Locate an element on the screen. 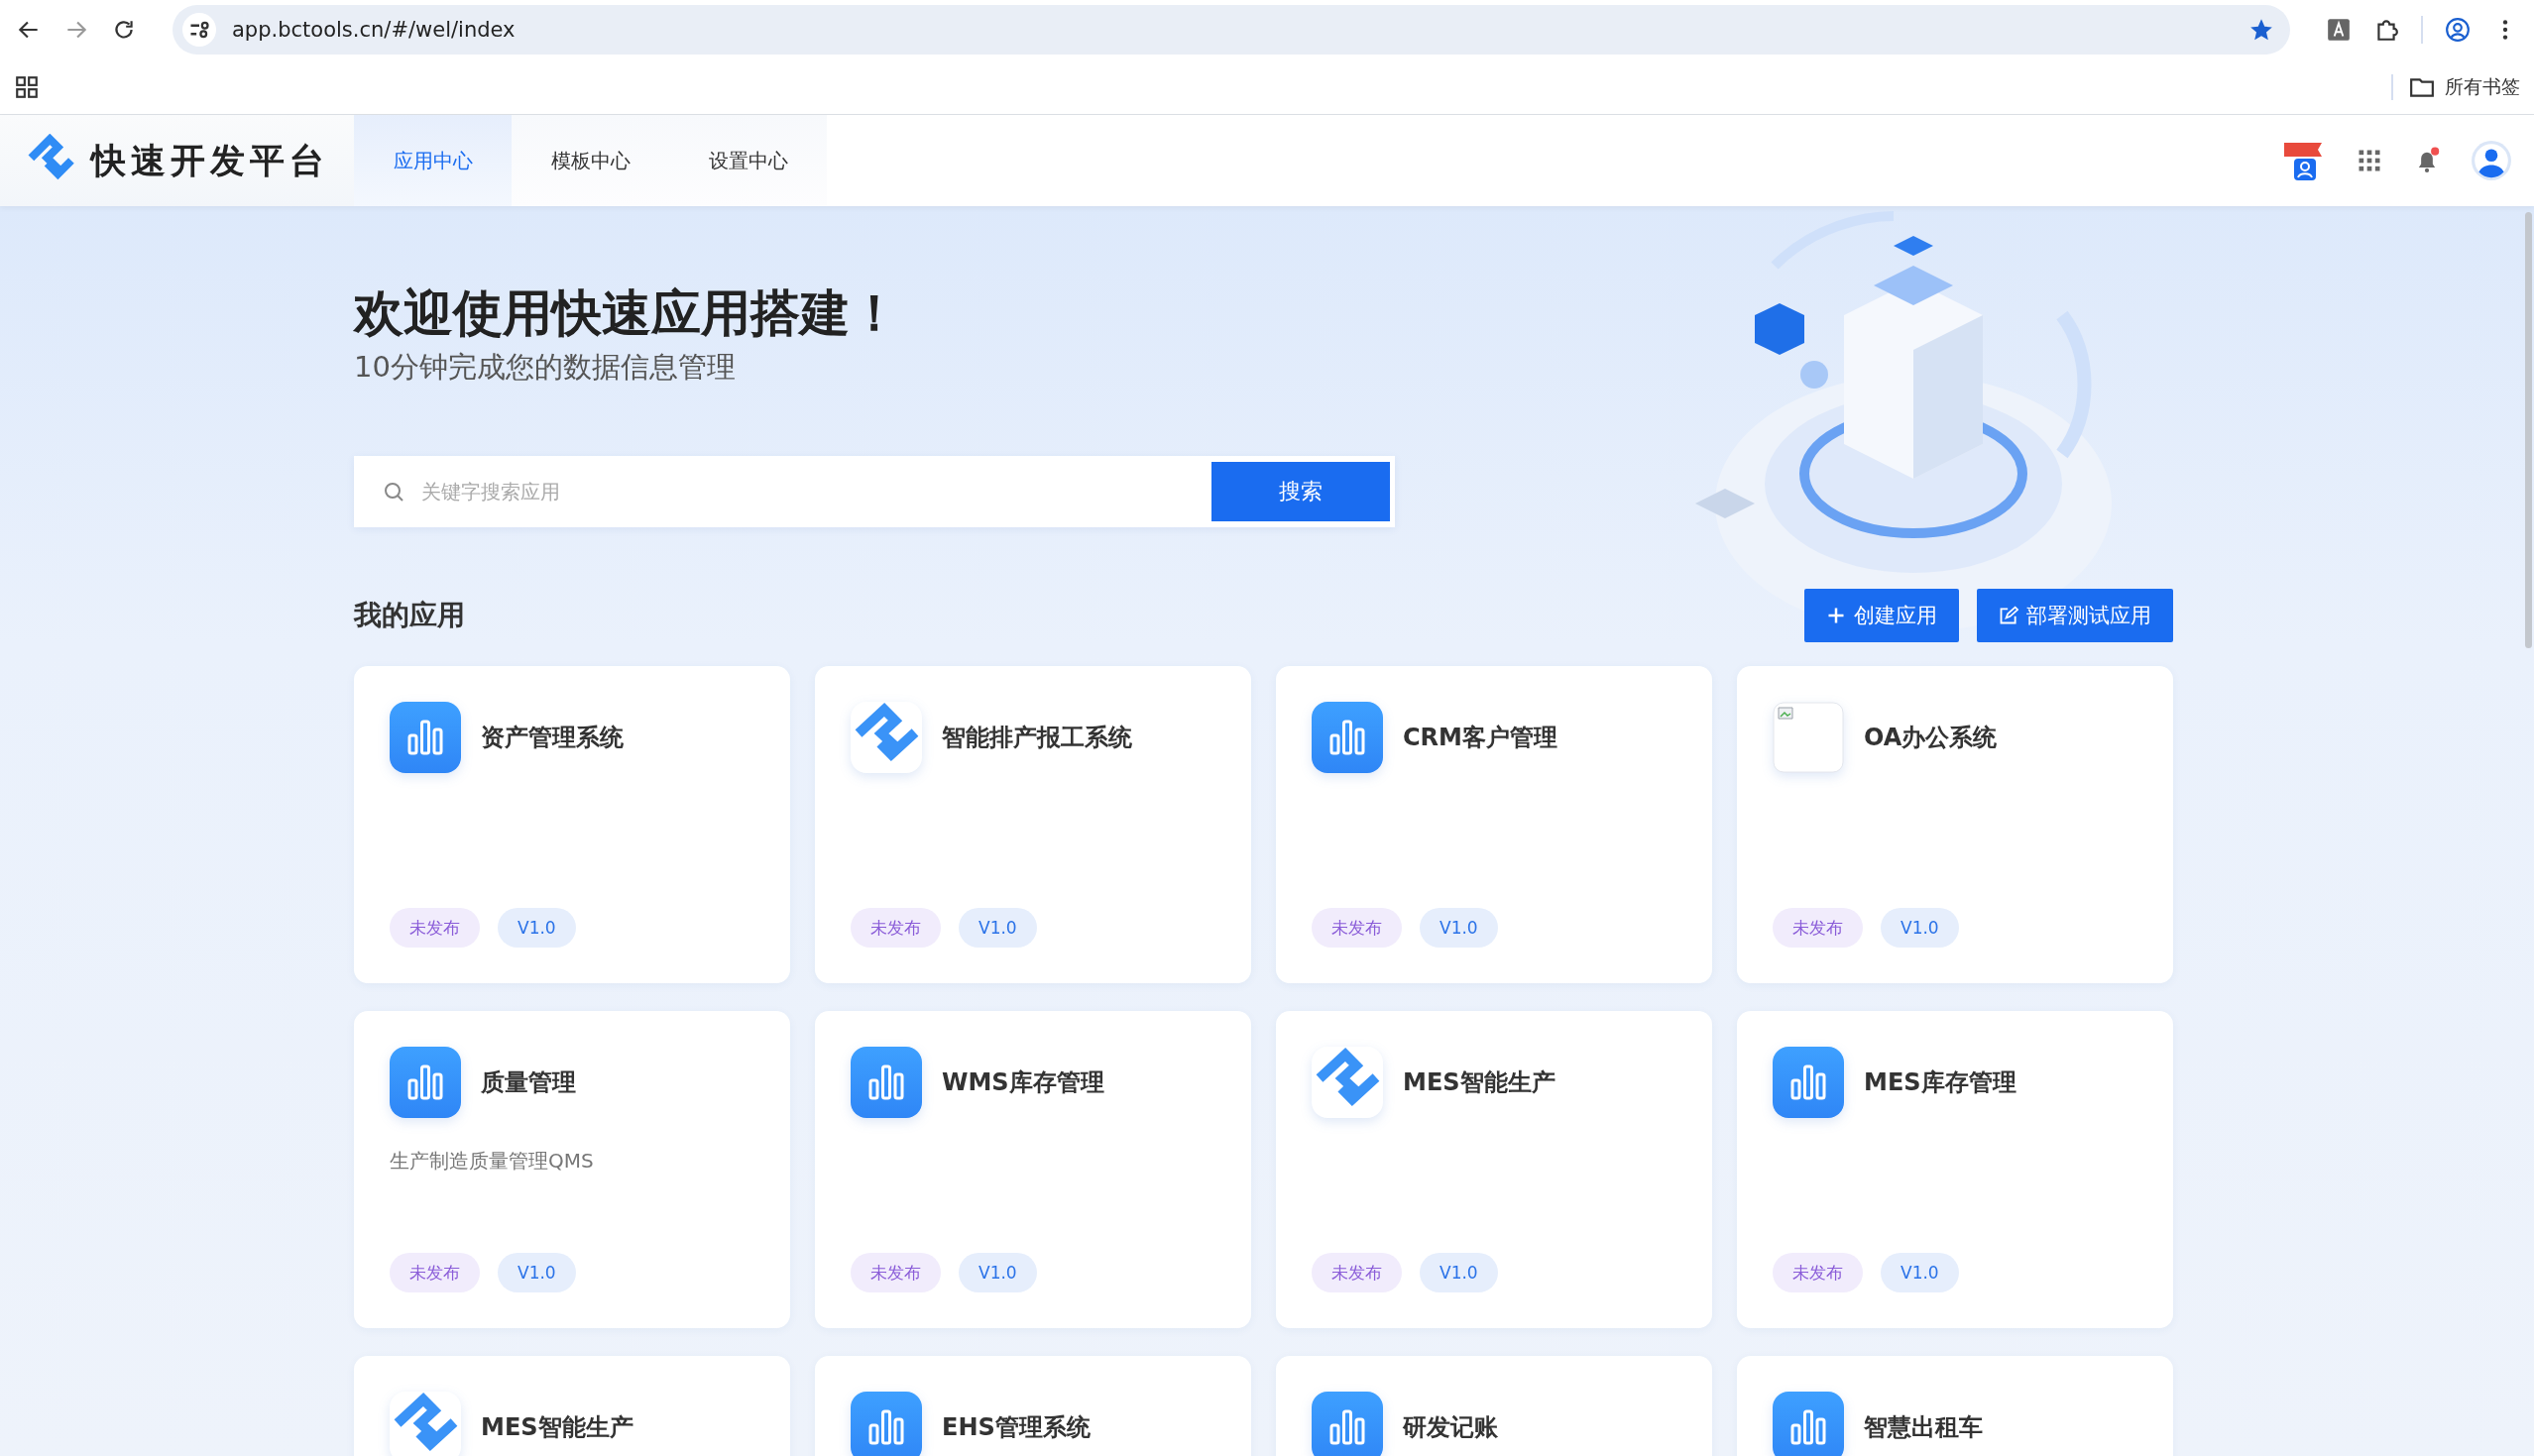  app-name: 研发记账 is located at coordinates (1450, 1427).